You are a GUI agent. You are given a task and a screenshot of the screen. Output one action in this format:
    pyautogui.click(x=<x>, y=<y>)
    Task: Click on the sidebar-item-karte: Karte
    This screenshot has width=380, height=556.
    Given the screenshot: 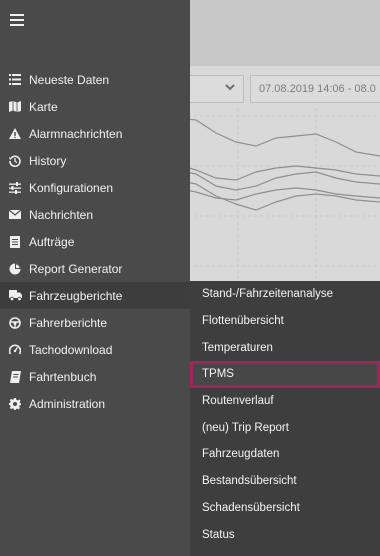 What is the action you would take?
    pyautogui.click(x=95, y=106)
    